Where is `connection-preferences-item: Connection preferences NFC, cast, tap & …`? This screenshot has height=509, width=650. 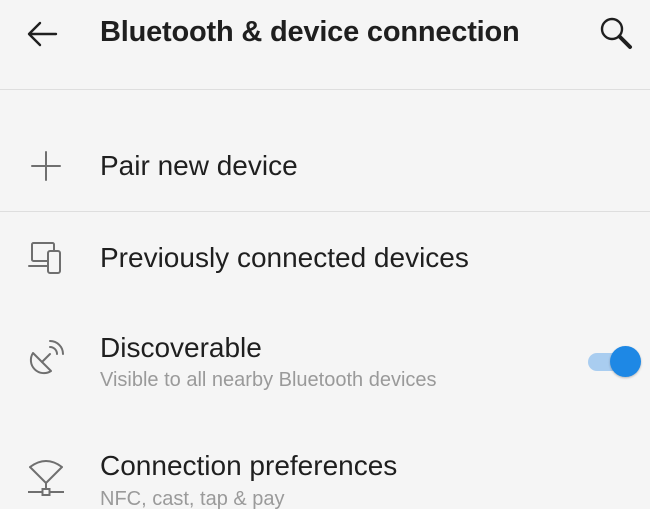 connection-preferences-item: Connection preferences NFC, cast, tap & … is located at coordinates (325, 474).